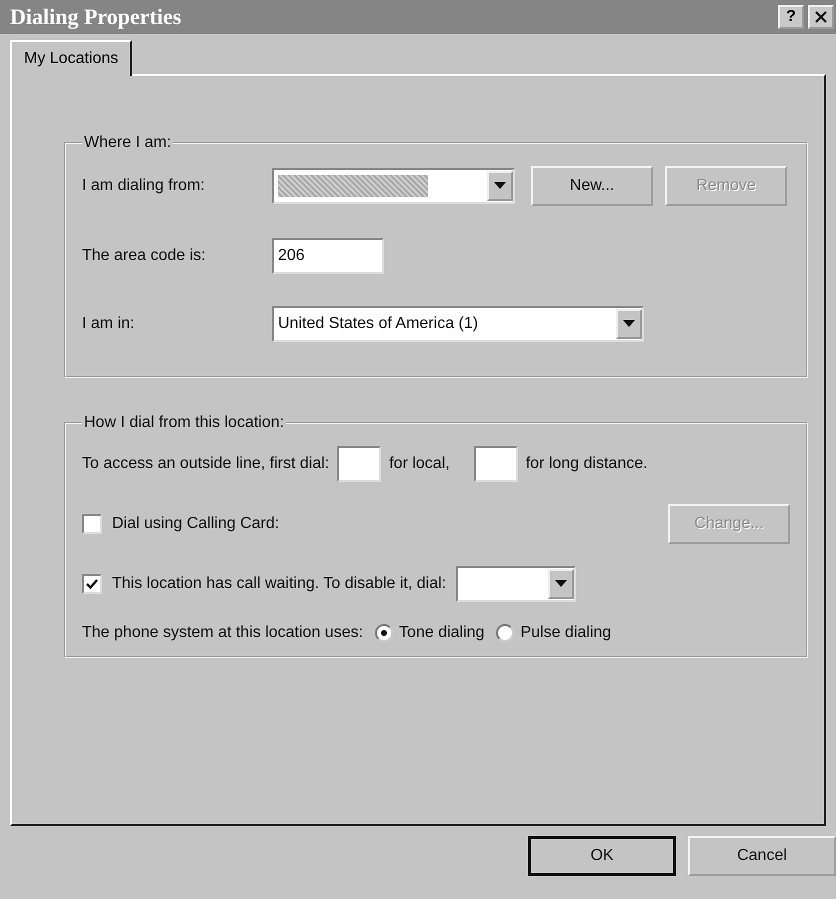  What do you see at coordinates (109, 324) in the screenshot?
I see `field-label: I am in:` at bounding box center [109, 324].